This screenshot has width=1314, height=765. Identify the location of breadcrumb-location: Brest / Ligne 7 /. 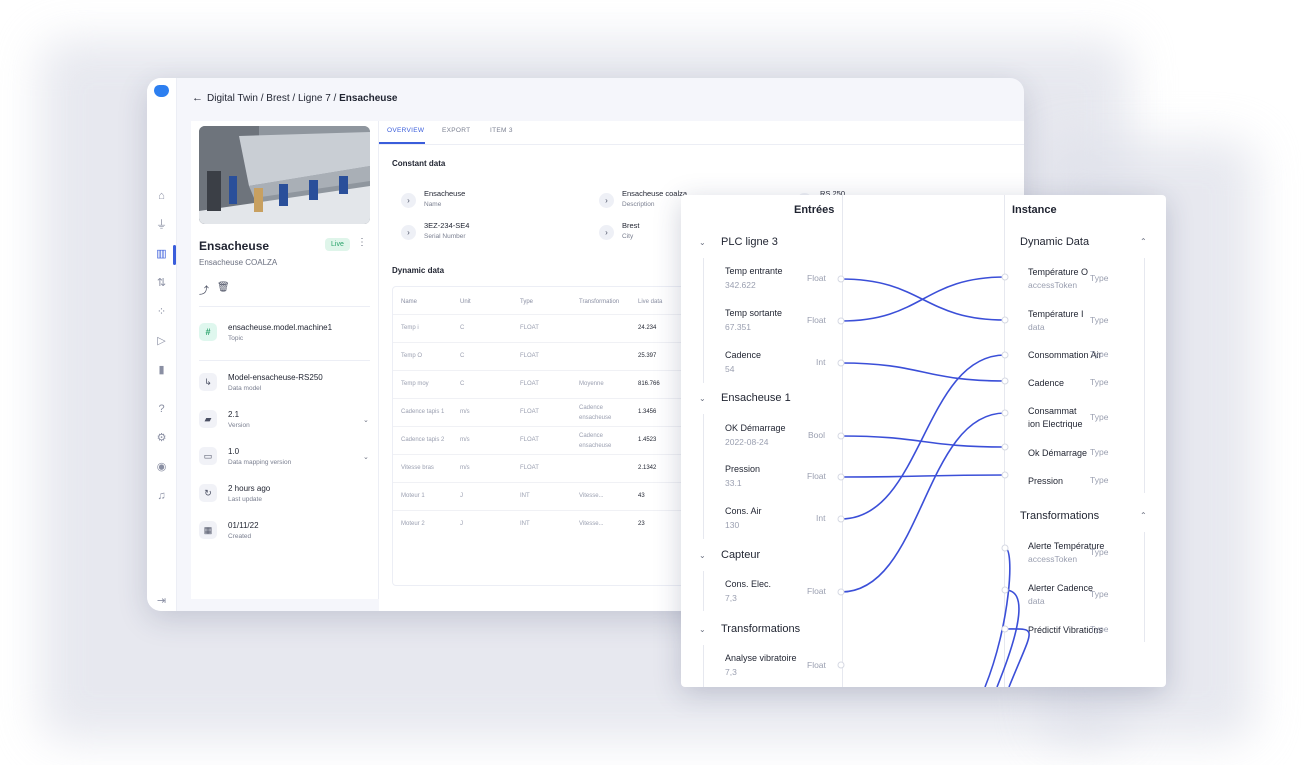
(301, 98).